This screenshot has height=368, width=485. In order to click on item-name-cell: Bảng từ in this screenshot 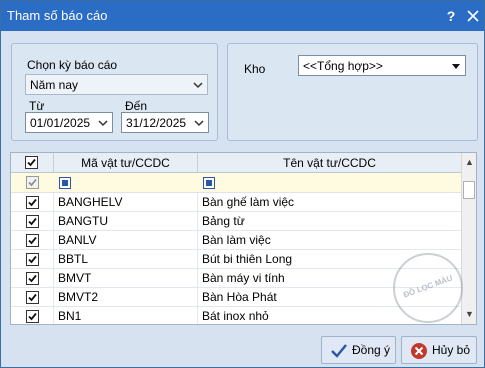, I will do `click(223, 221)`.